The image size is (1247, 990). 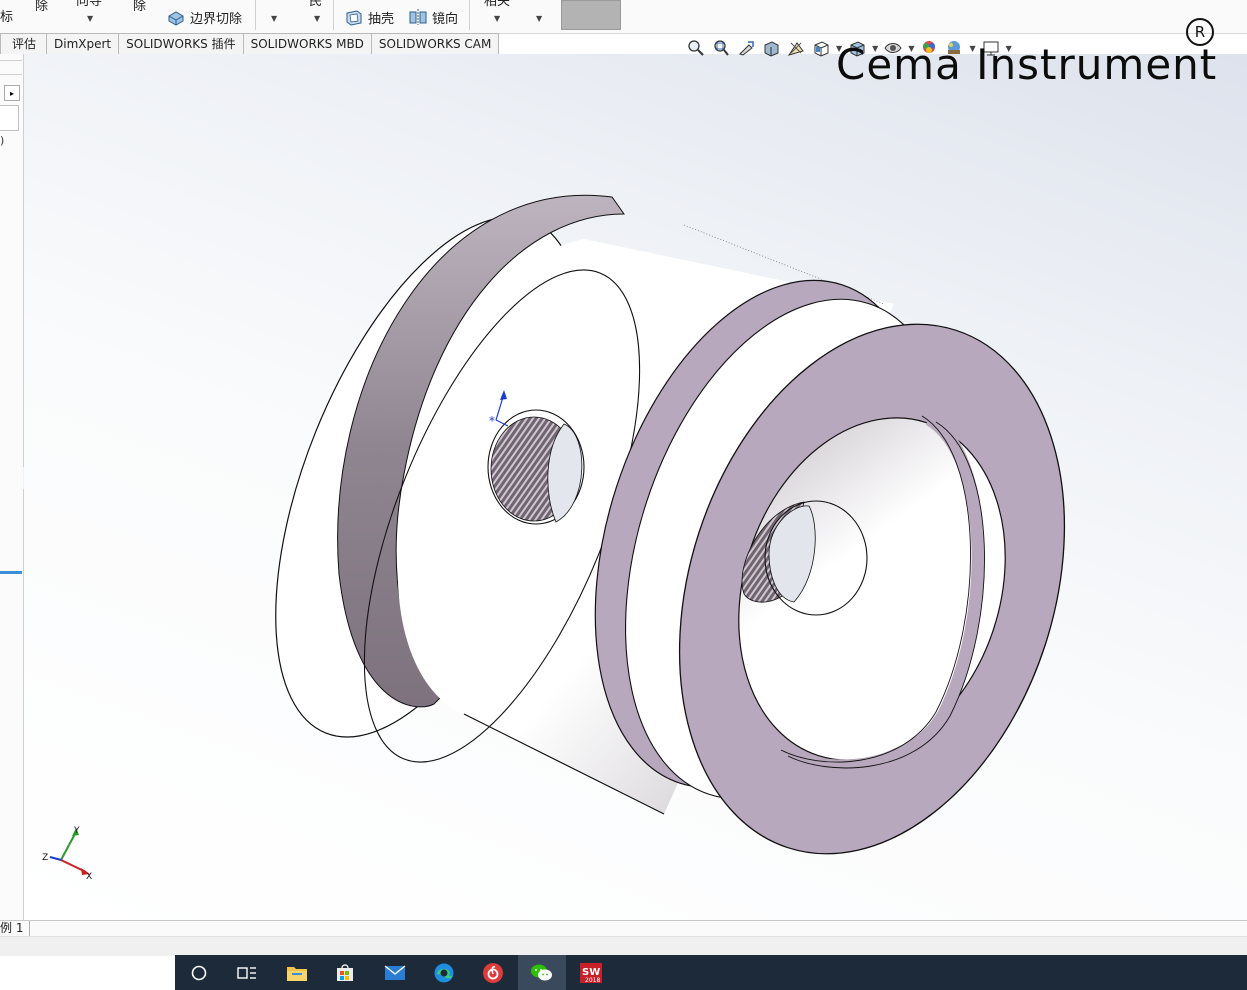 What do you see at coordinates (354, 18) in the screenshot?
I see `shell-icon` at bounding box center [354, 18].